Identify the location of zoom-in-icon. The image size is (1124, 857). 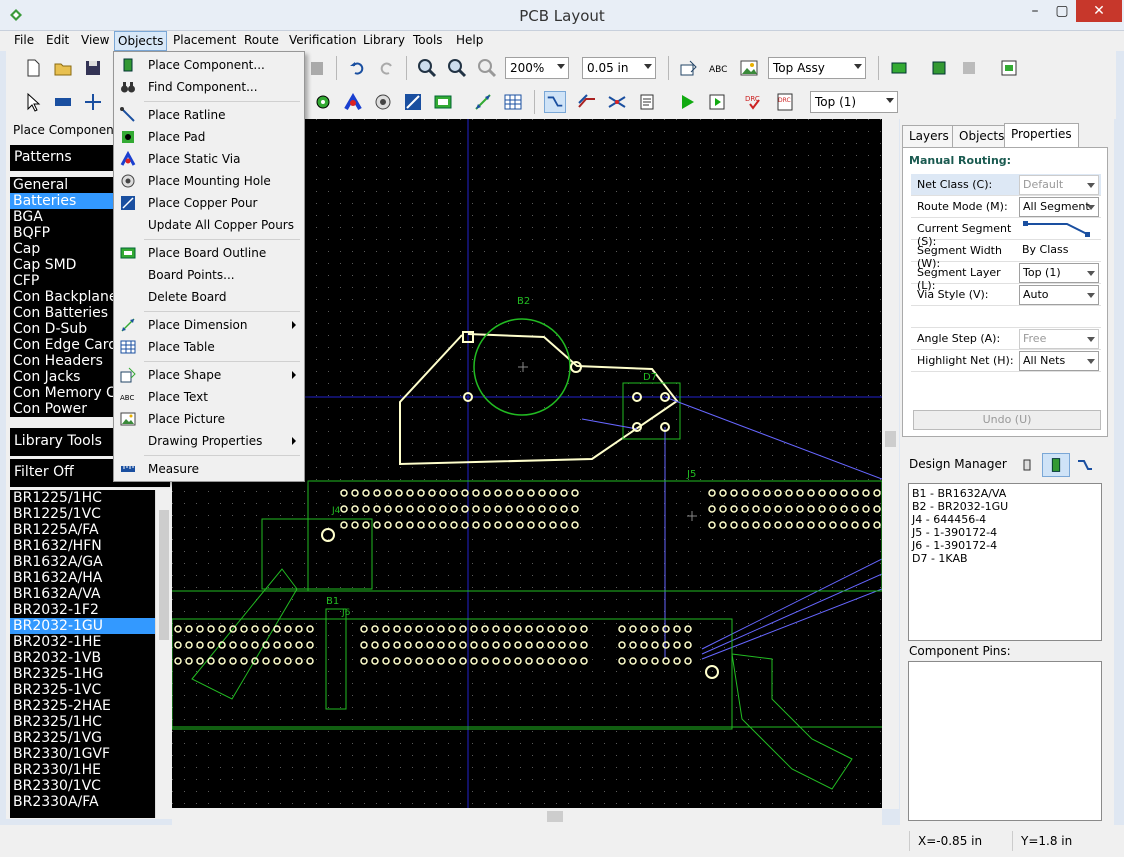
(427, 68).